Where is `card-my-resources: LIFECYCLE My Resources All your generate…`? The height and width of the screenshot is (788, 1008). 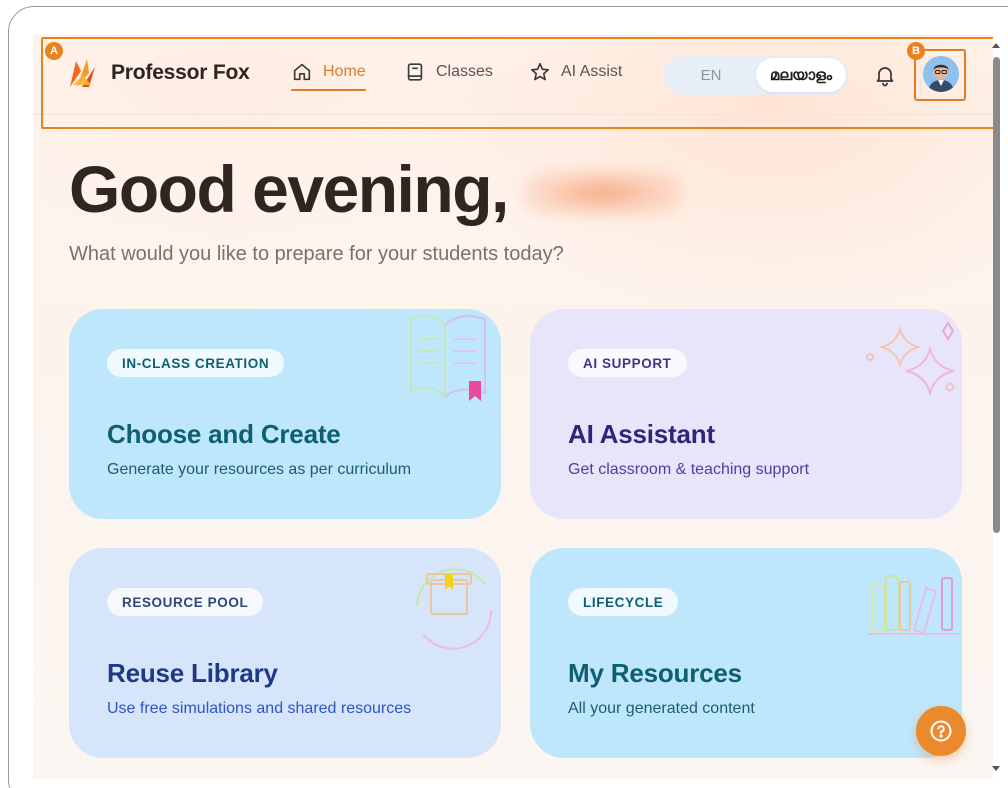 card-my-resources: LIFECYCLE My Resources All your generate… is located at coordinates (746, 653).